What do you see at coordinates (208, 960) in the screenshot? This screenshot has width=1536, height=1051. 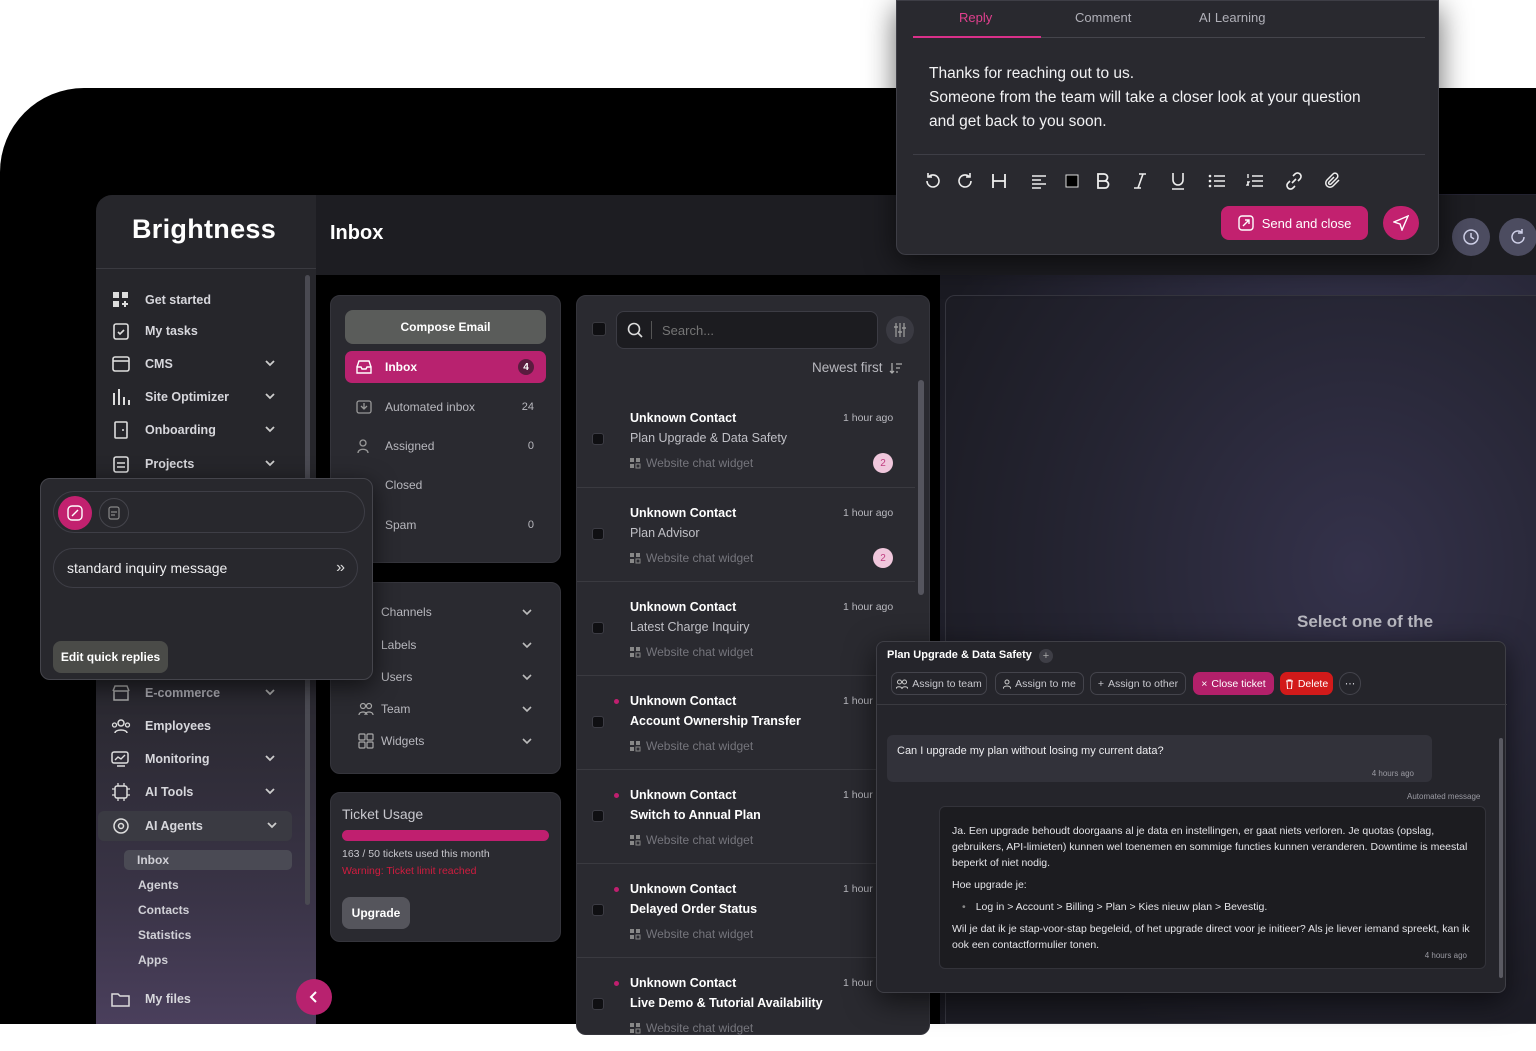 I see `sidebar-subitem-apps: Apps` at bounding box center [208, 960].